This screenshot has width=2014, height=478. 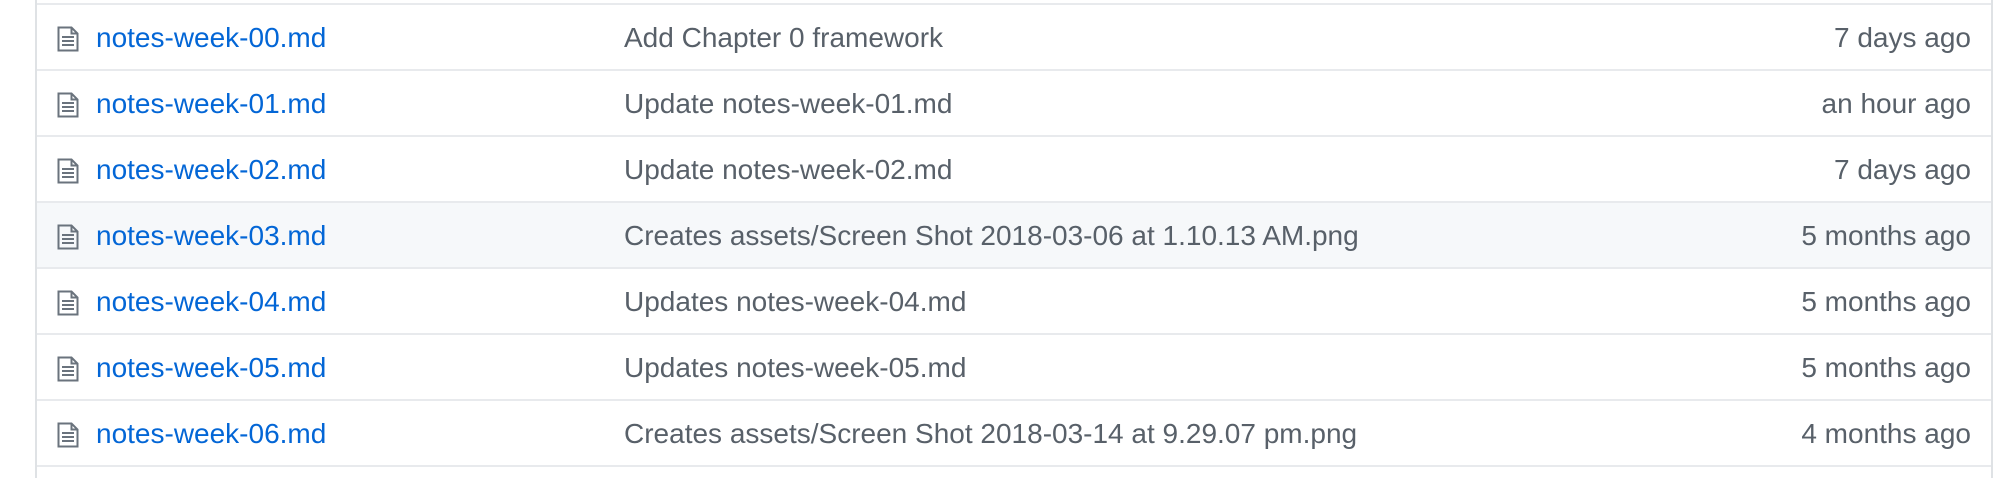 What do you see at coordinates (211, 434) in the screenshot?
I see `file-name-link: notes-week-06.md` at bounding box center [211, 434].